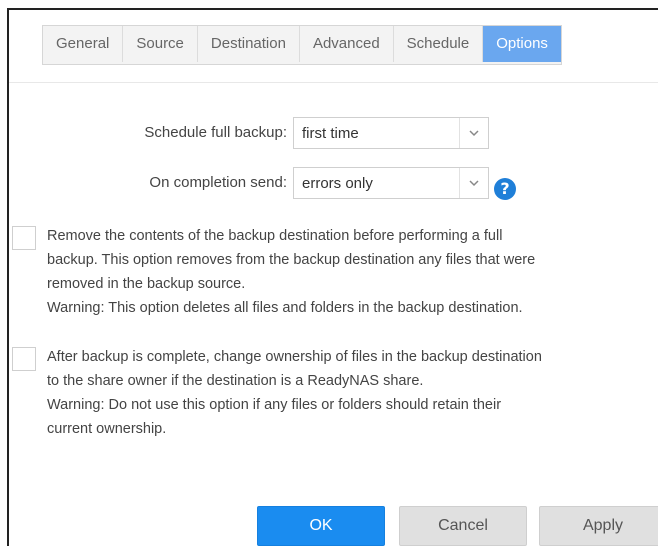  I want to click on tab-general: General, so click(83, 44).